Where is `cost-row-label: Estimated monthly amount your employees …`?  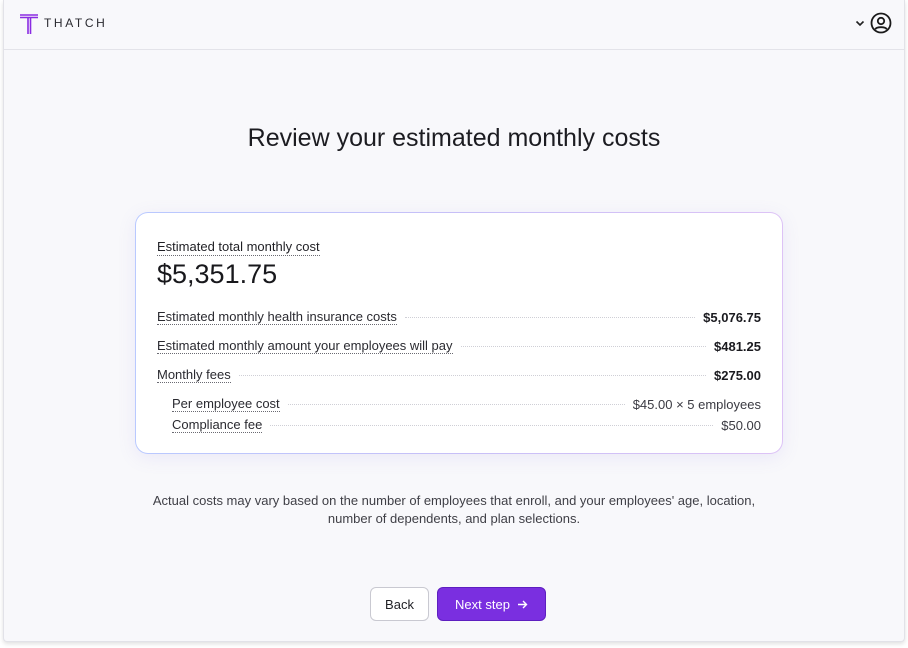 cost-row-label: Estimated monthly amount your employees … is located at coordinates (305, 346).